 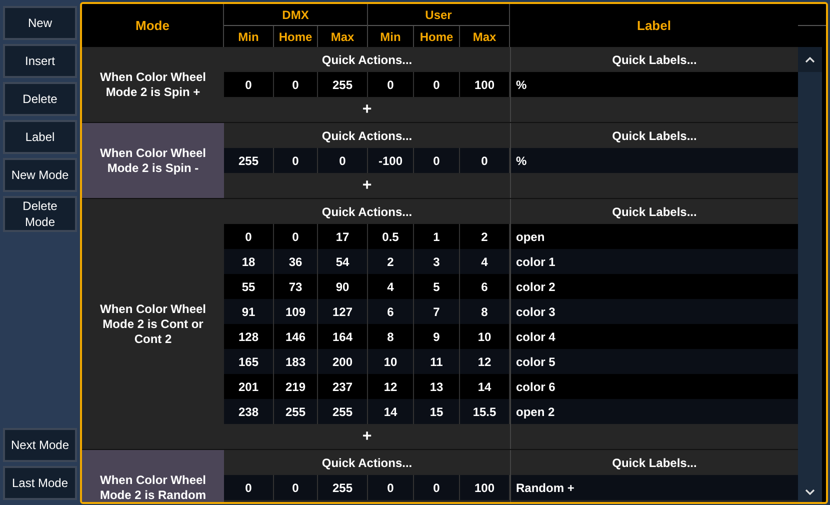 What do you see at coordinates (153, 476) in the screenshot?
I see `mode-cell: When Color Wheel Mode 2 is Random` at bounding box center [153, 476].